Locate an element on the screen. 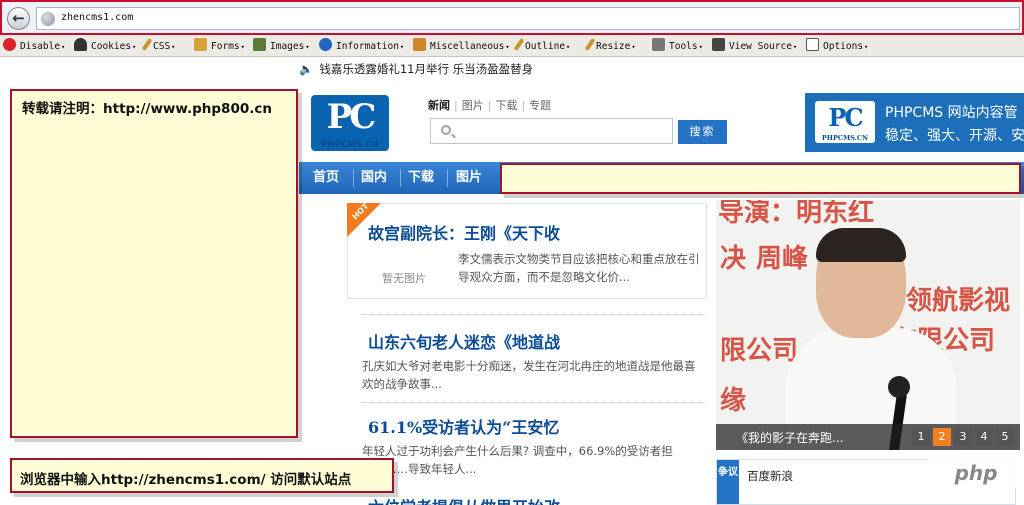 This screenshot has width=1024, height=505. speaker-icon: 🔈 is located at coordinates (306, 69).